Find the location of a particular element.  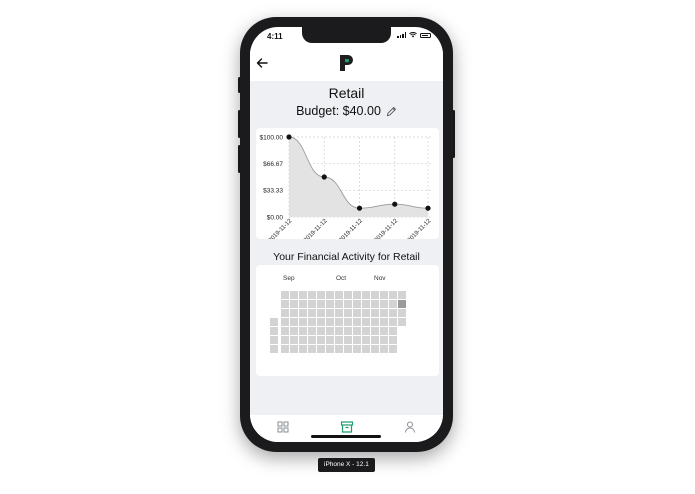

back-arrow-icon is located at coordinates (262, 63).